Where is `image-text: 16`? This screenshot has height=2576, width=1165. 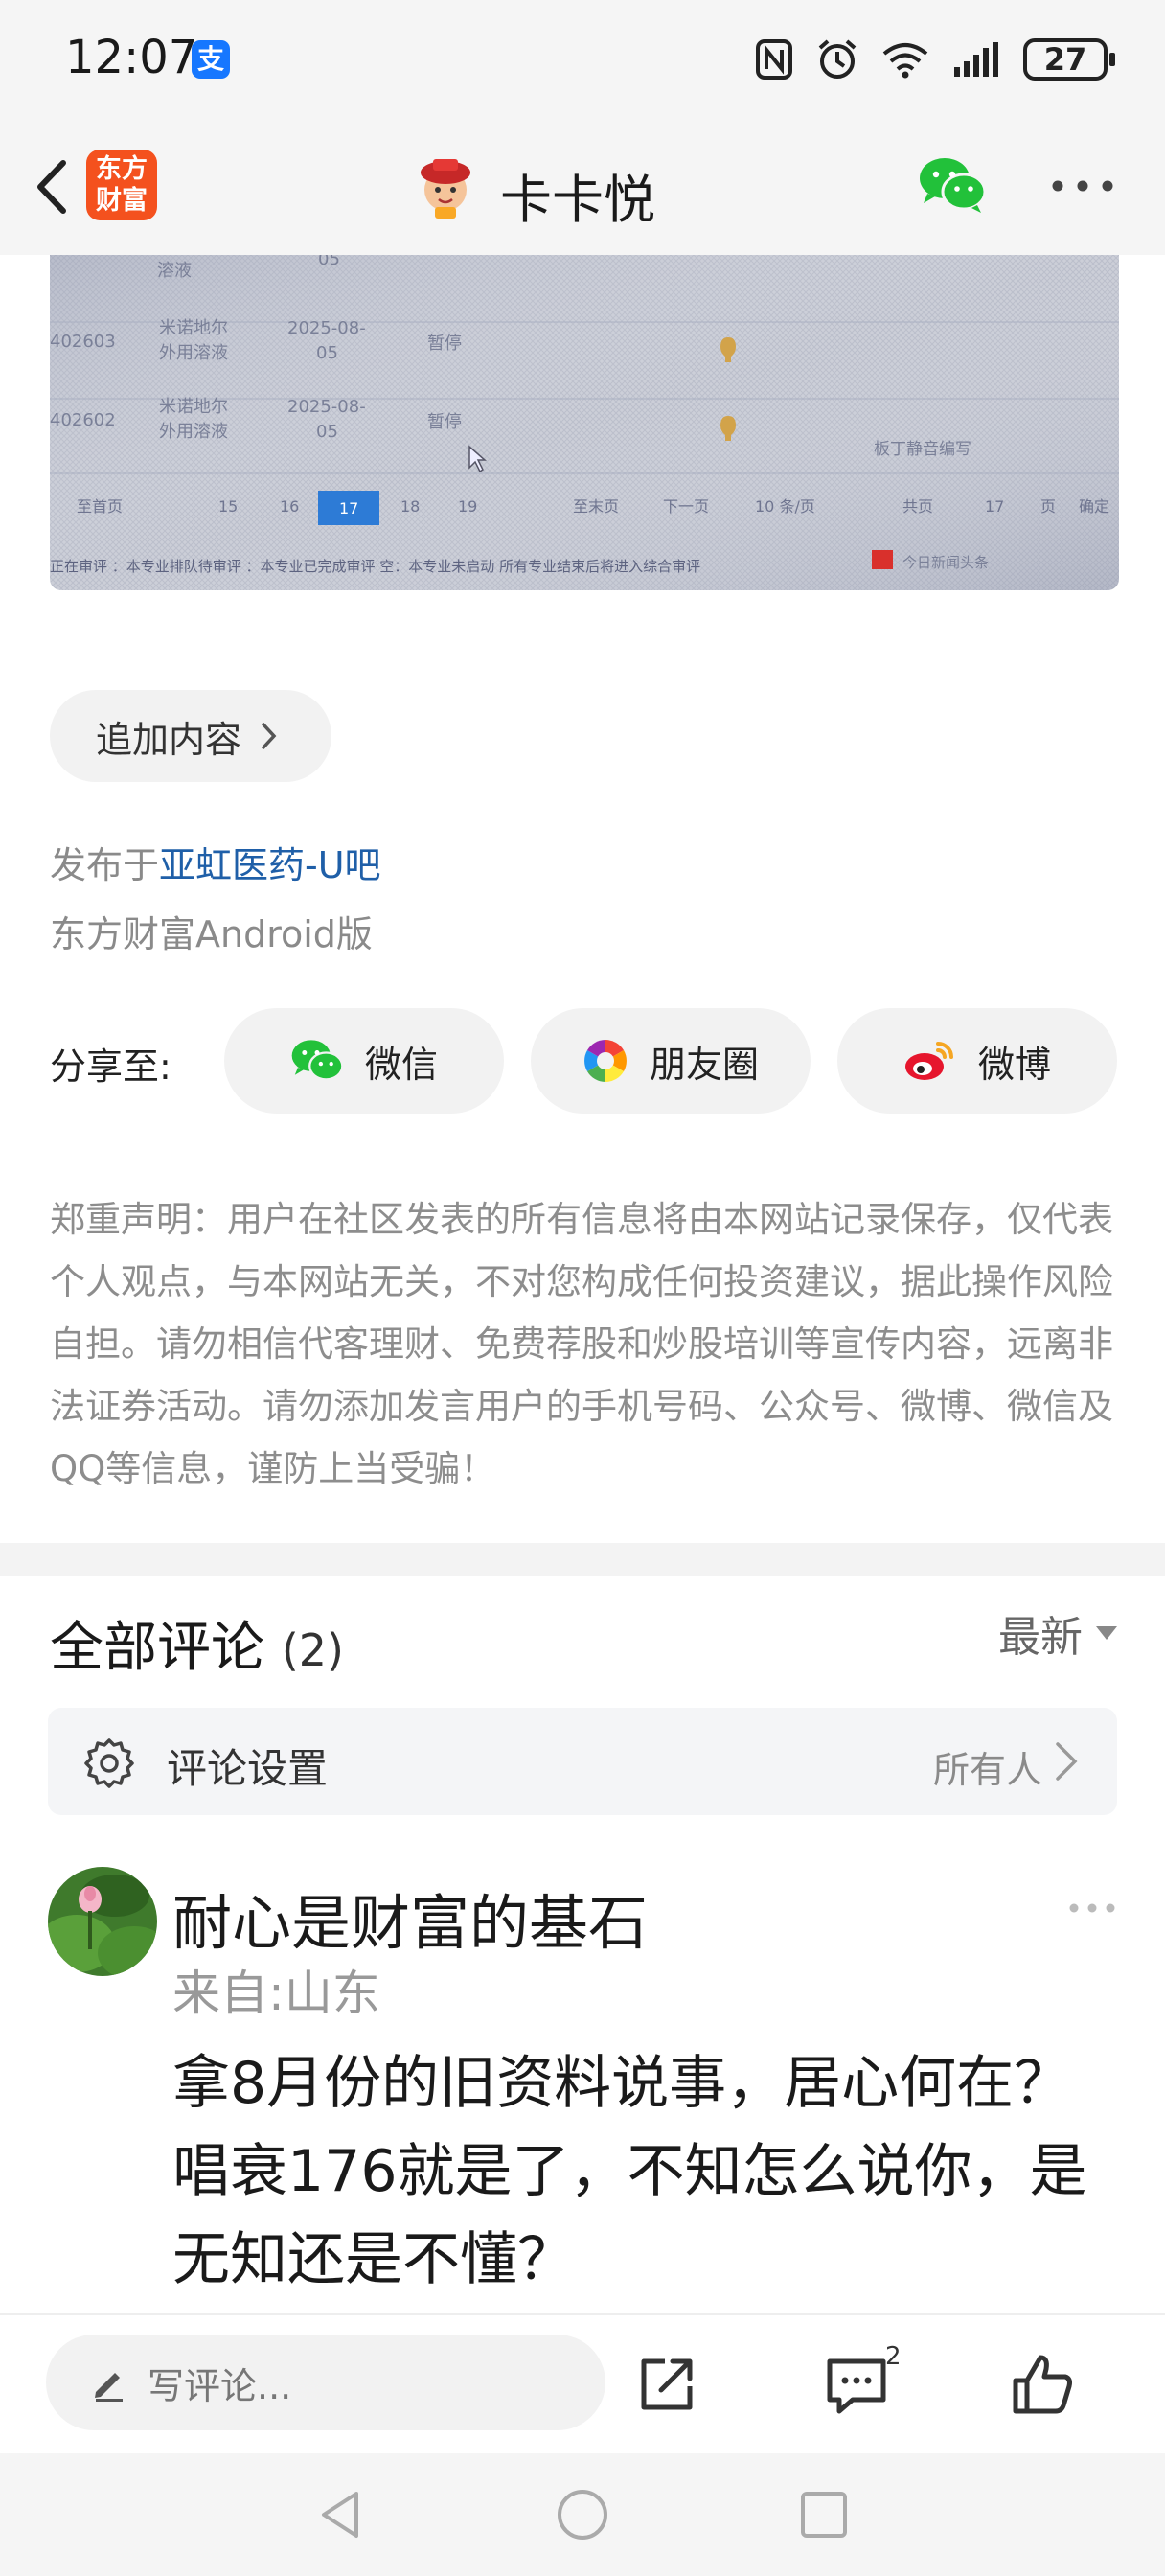
image-text: 16 is located at coordinates (289, 506).